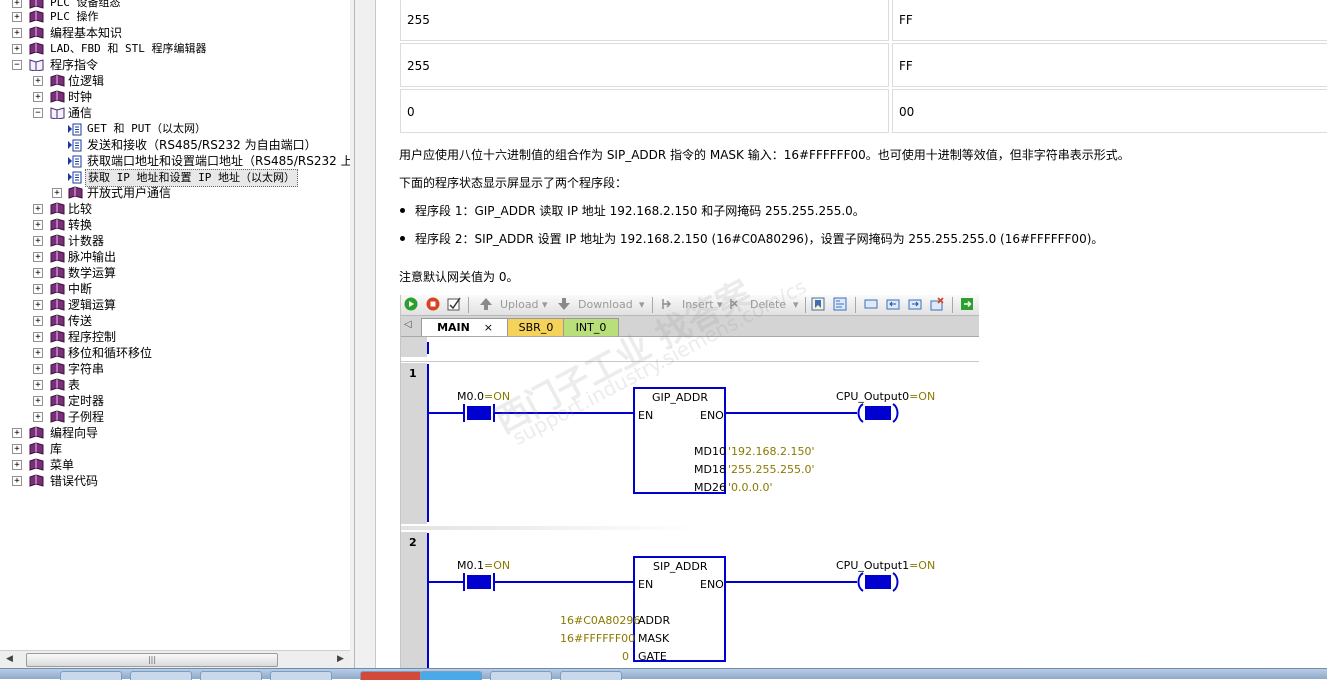  I want to click on upload-icon, so click(486, 304).